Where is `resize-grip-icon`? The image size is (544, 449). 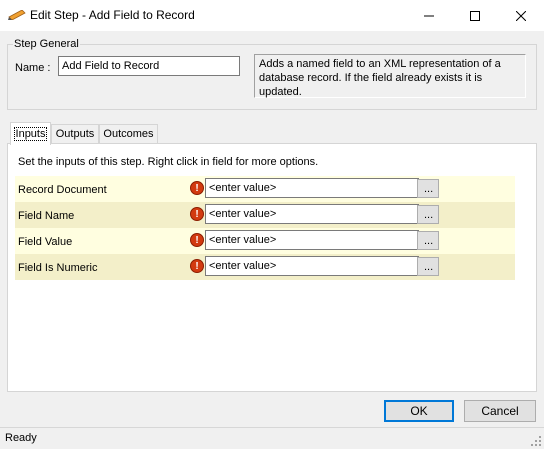 resize-grip-icon is located at coordinates (536, 441).